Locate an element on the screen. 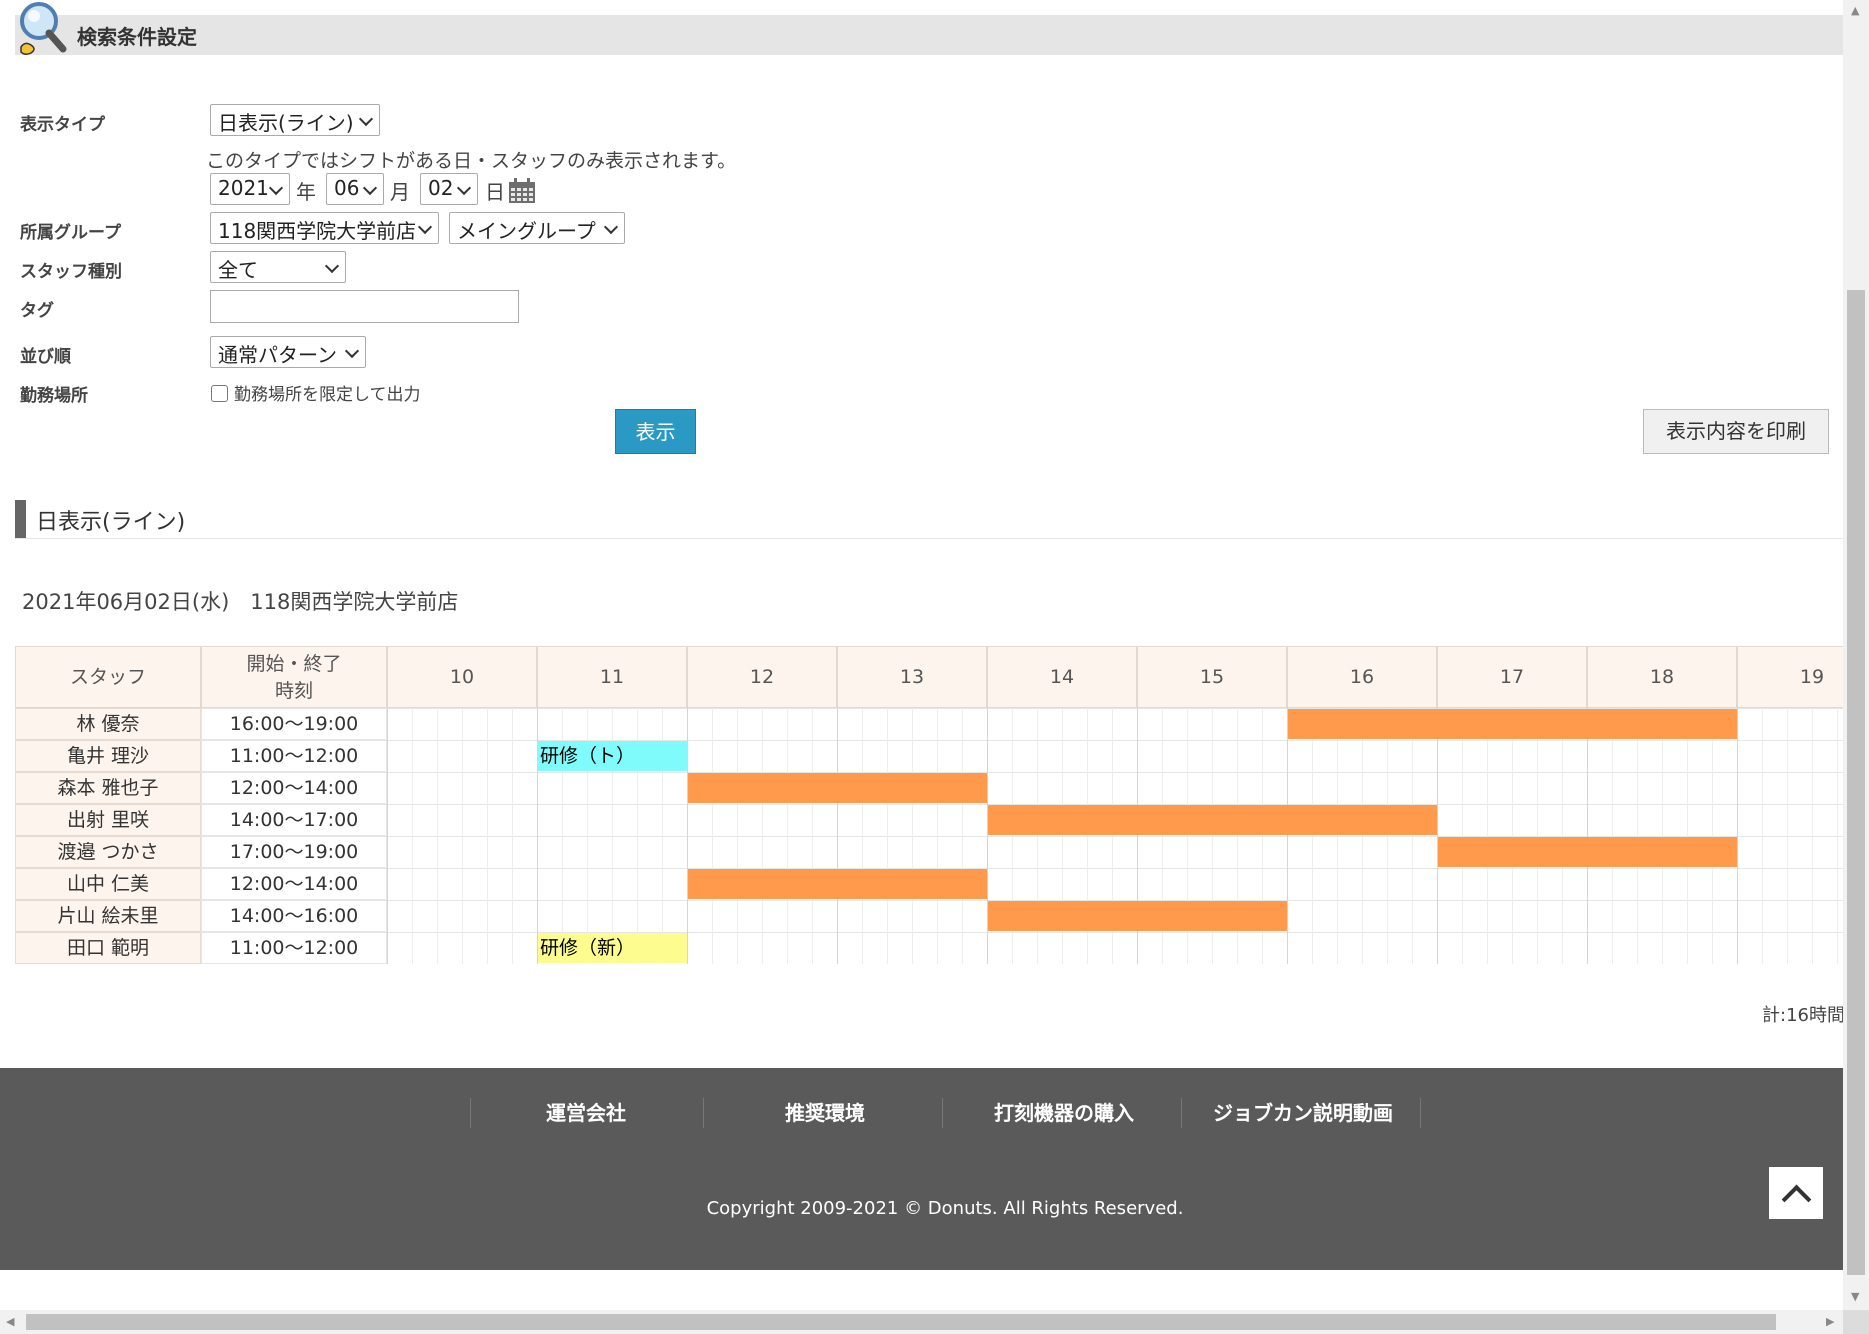 The image size is (1869, 1334). workplace-label: 勤務場所 is located at coordinates (54, 396).